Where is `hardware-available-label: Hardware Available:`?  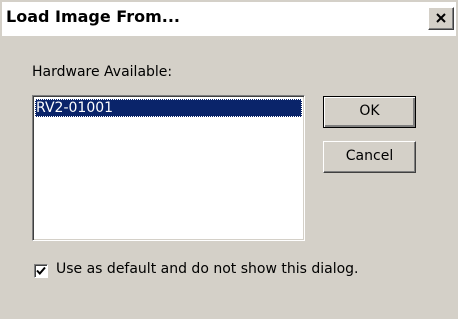 hardware-available-label: Hardware Available: is located at coordinates (102, 72).